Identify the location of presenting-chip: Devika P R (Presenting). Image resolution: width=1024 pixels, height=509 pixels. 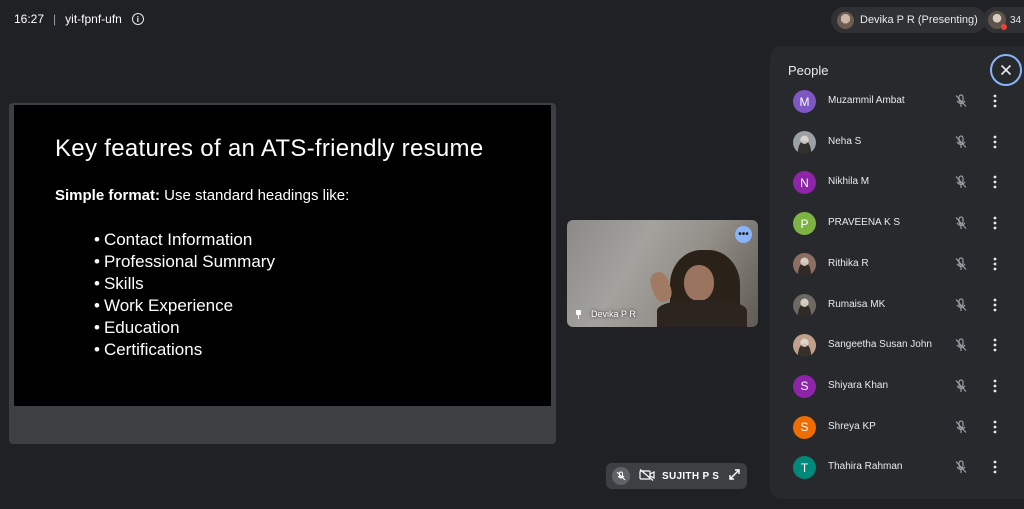
(908, 20).